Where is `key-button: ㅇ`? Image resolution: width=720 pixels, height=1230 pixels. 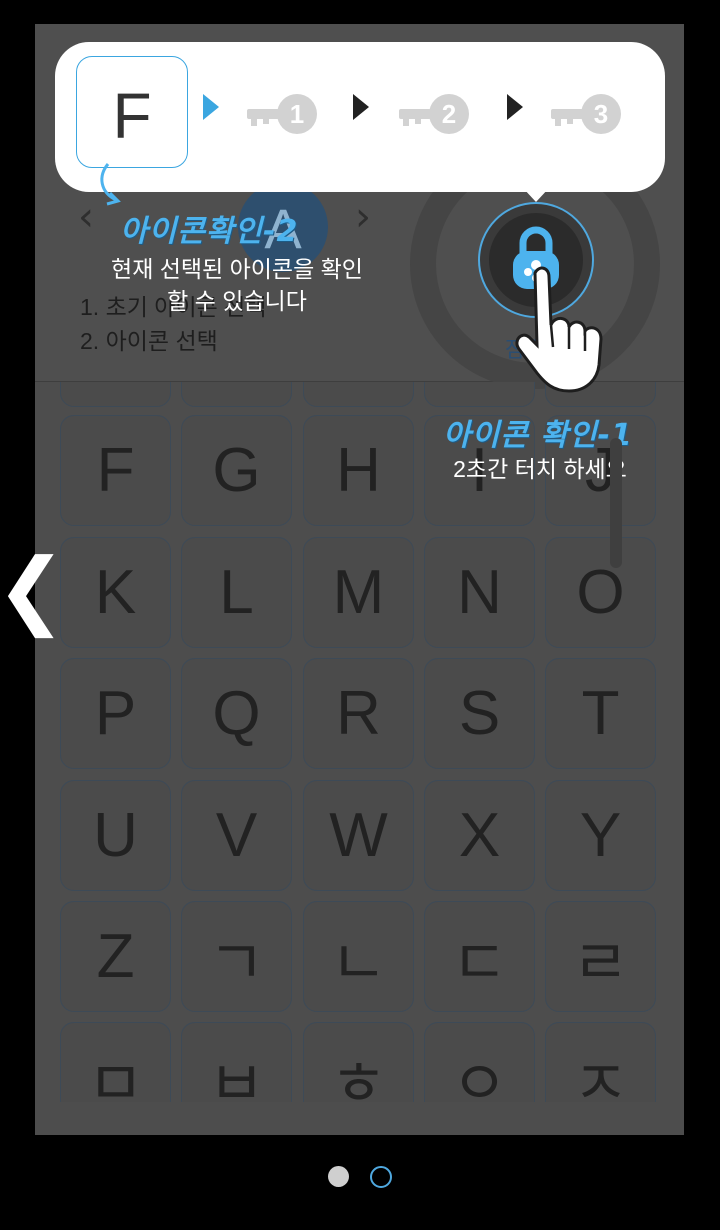 key-button: ㅇ is located at coordinates (479, 1062).